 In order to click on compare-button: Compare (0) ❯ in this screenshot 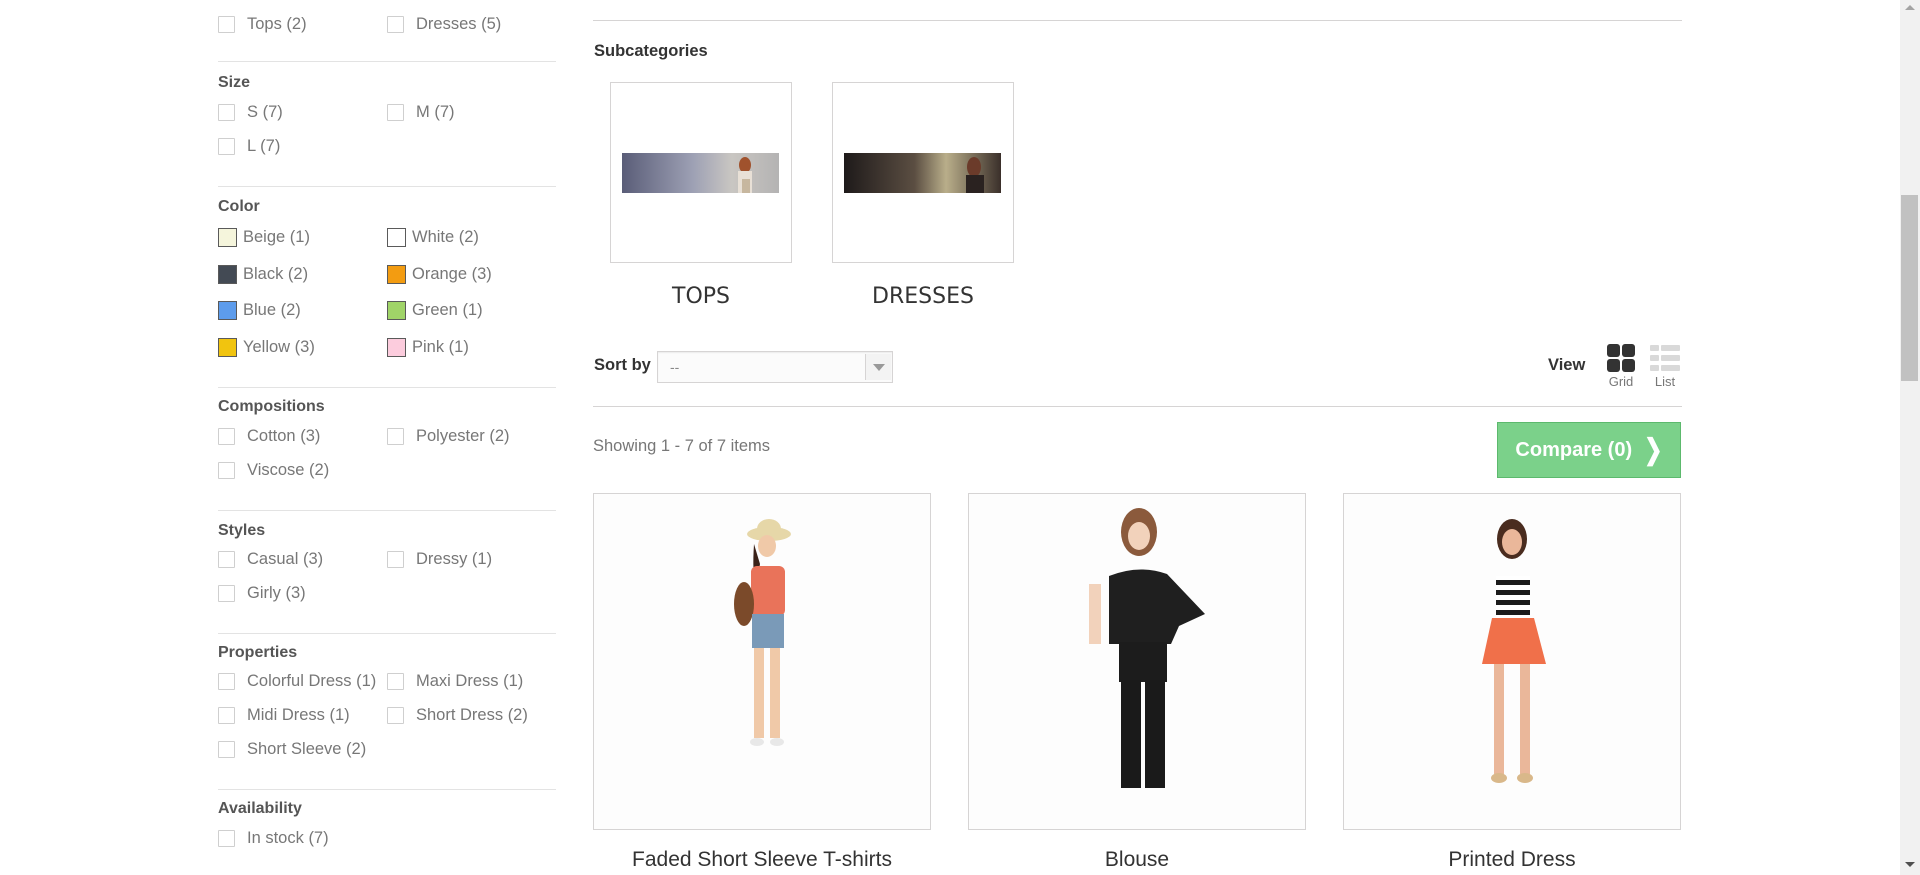, I will do `click(1589, 450)`.